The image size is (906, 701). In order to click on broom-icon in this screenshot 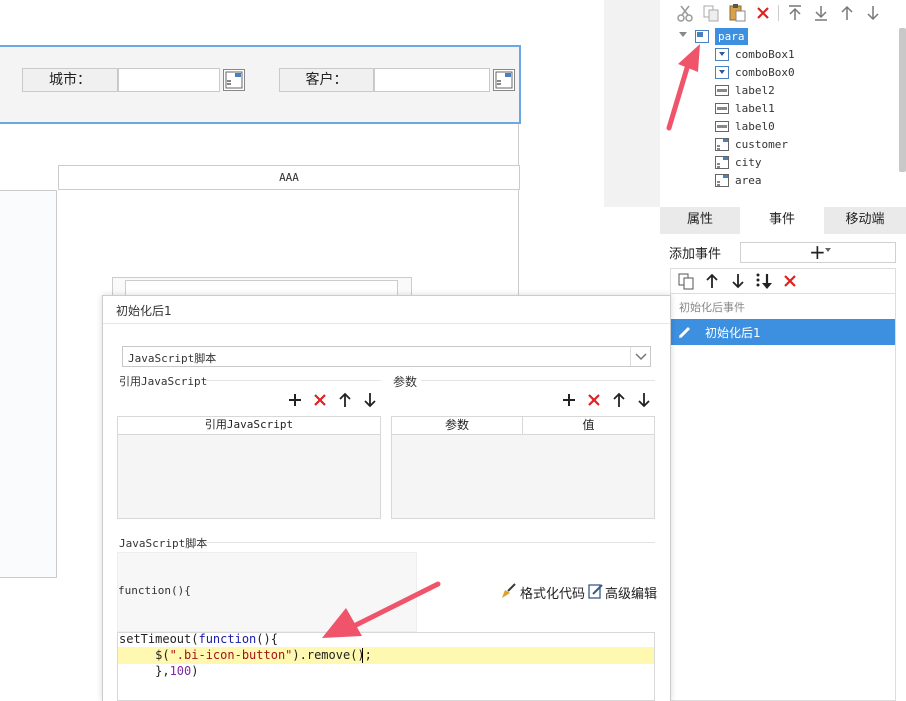, I will do `click(509, 591)`.